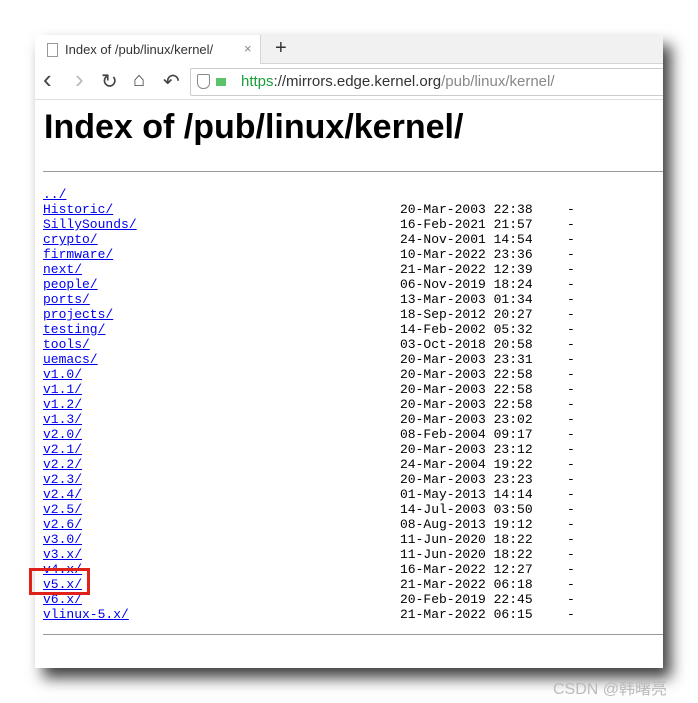 This screenshot has width=698, height=703. I want to click on url-path: /pub/linux/kernel/, so click(498, 81).